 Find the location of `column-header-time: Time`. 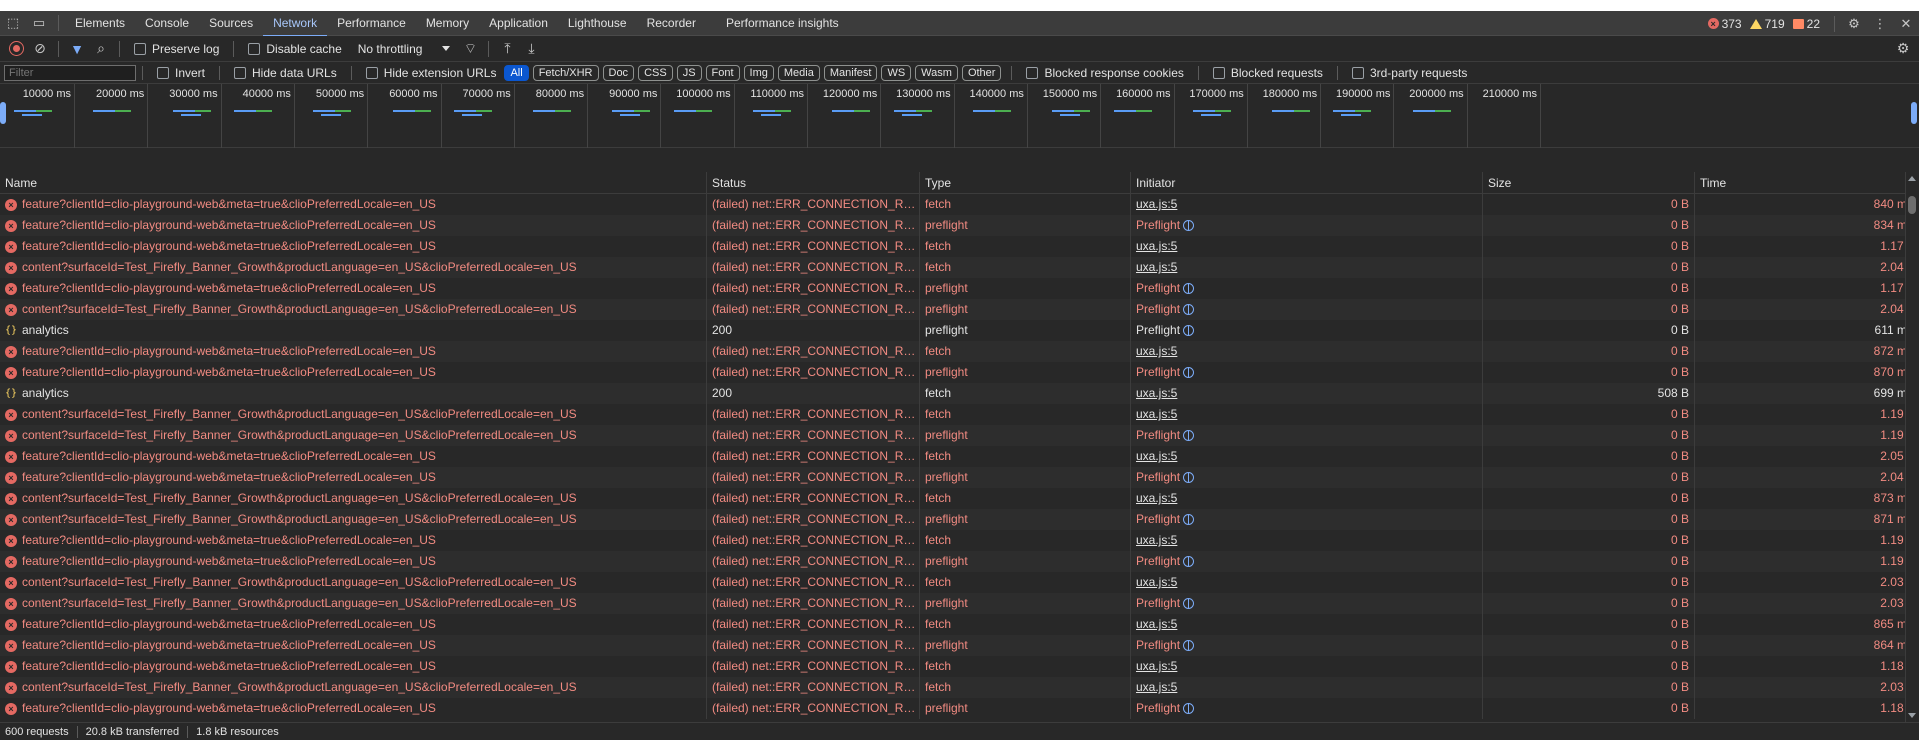

column-header-time: Time is located at coordinates (1800, 183).